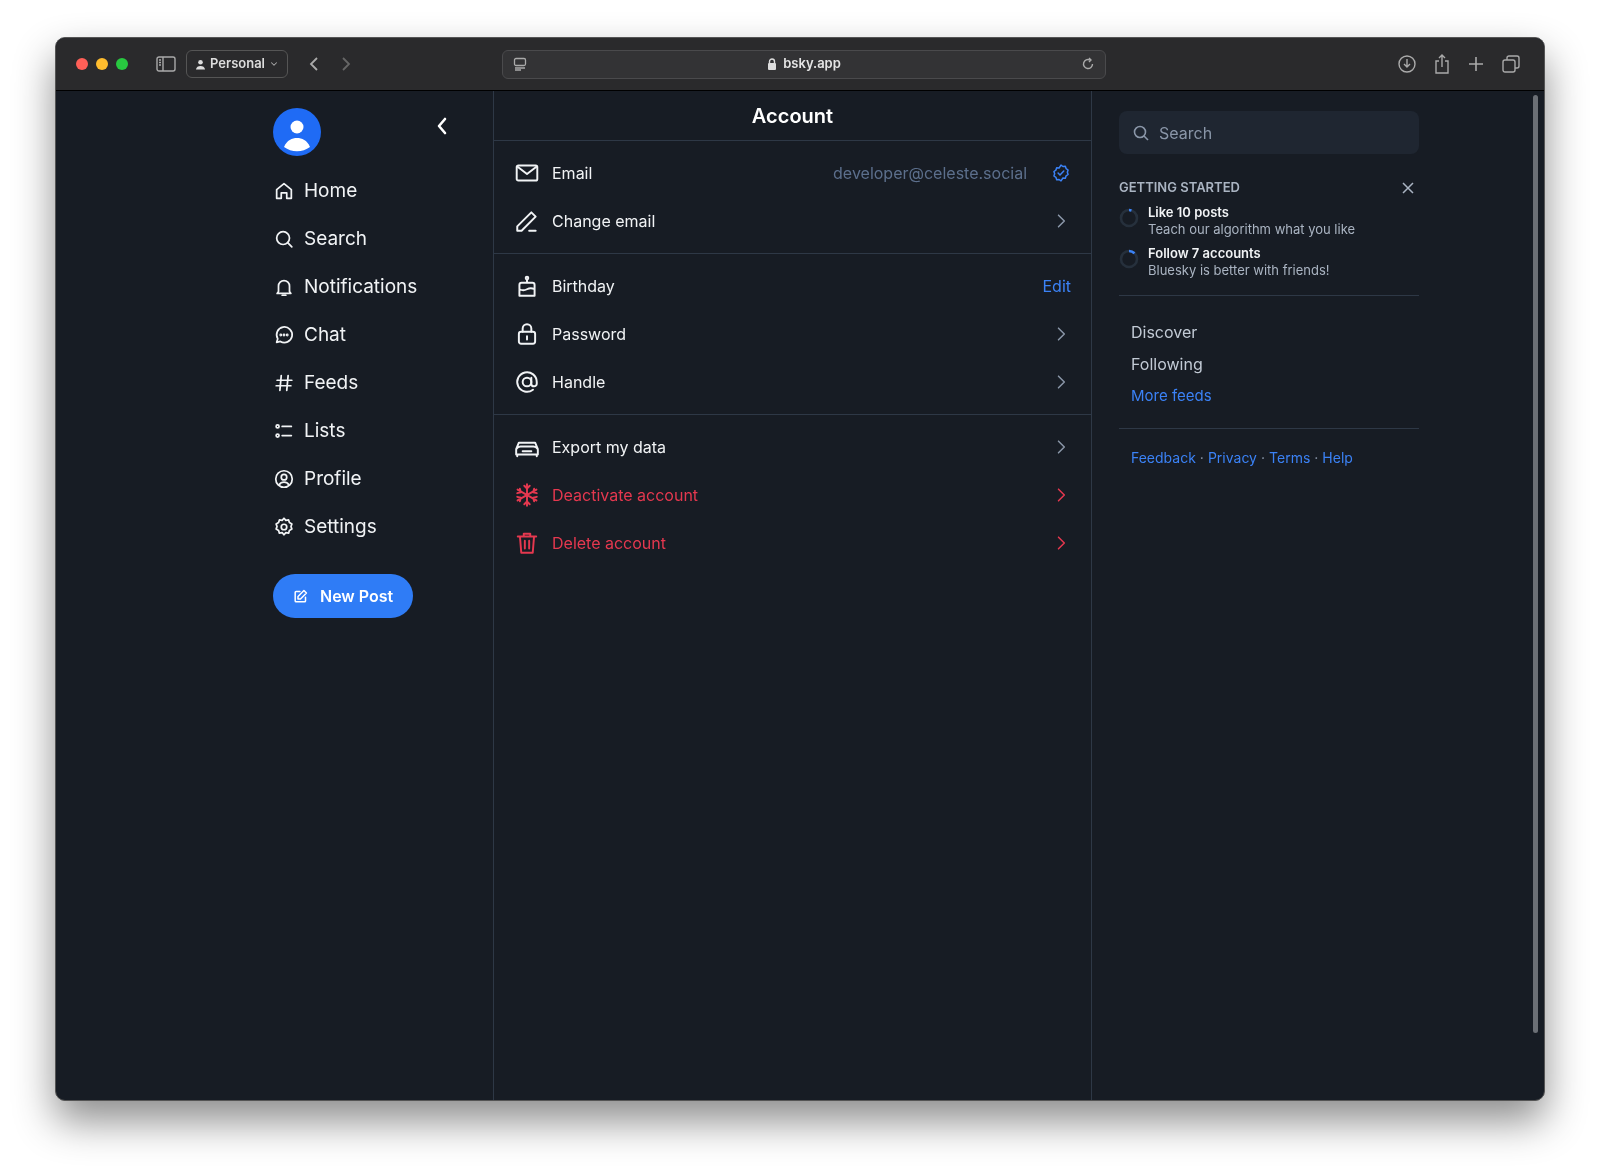  What do you see at coordinates (792, 447) in the screenshot?
I see `settings-row: Export my data` at bounding box center [792, 447].